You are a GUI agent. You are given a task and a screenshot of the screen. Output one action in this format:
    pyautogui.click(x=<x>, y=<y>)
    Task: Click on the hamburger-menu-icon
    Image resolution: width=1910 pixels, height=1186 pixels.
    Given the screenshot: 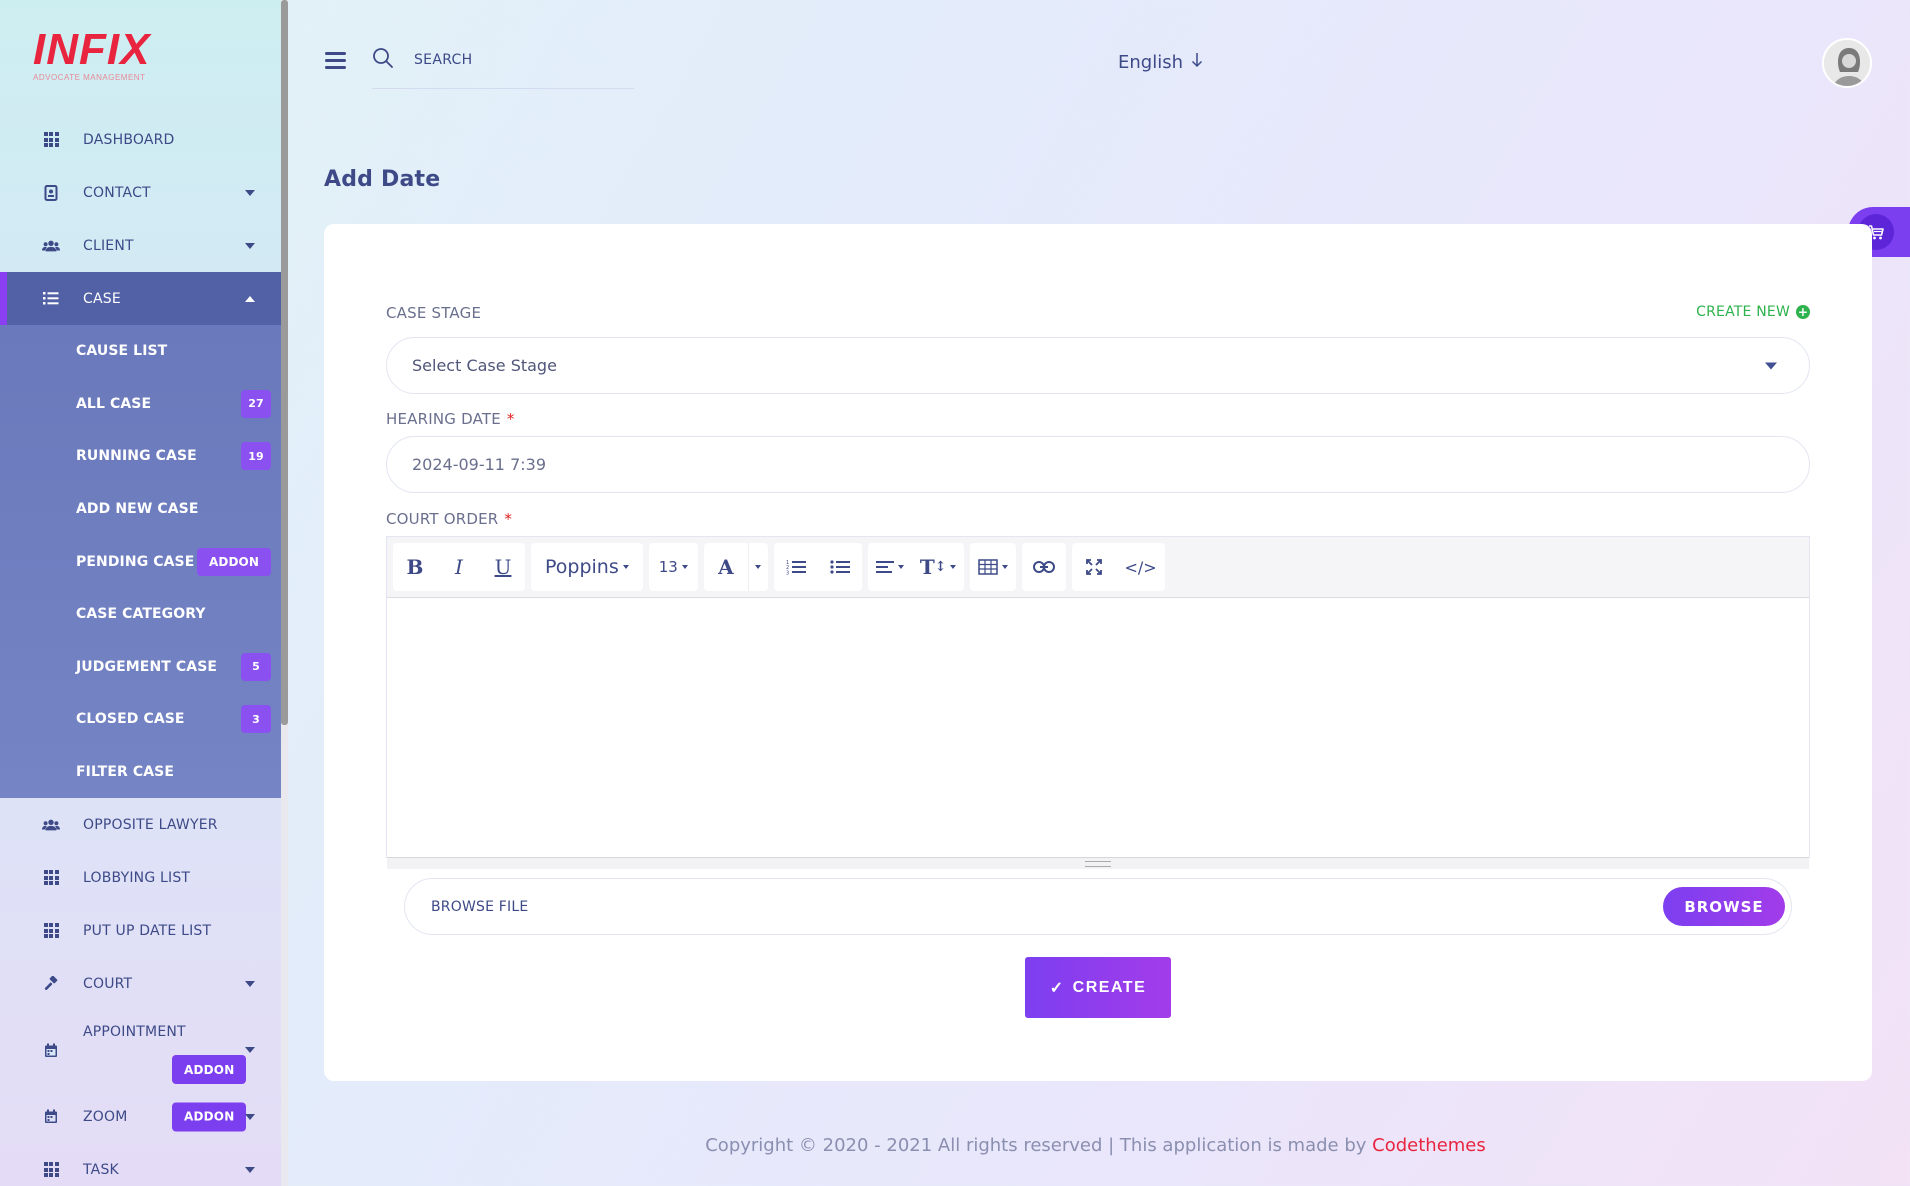 What is the action you would take?
    pyautogui.click(x=335, y=62)
    